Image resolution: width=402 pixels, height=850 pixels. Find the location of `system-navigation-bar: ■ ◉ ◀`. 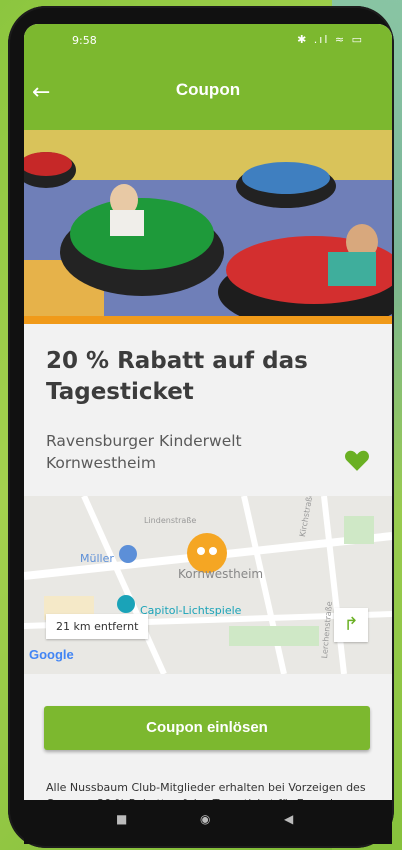

system-navigation-bar: ■ ◉ ◀ is located at coordinates (208, 822).